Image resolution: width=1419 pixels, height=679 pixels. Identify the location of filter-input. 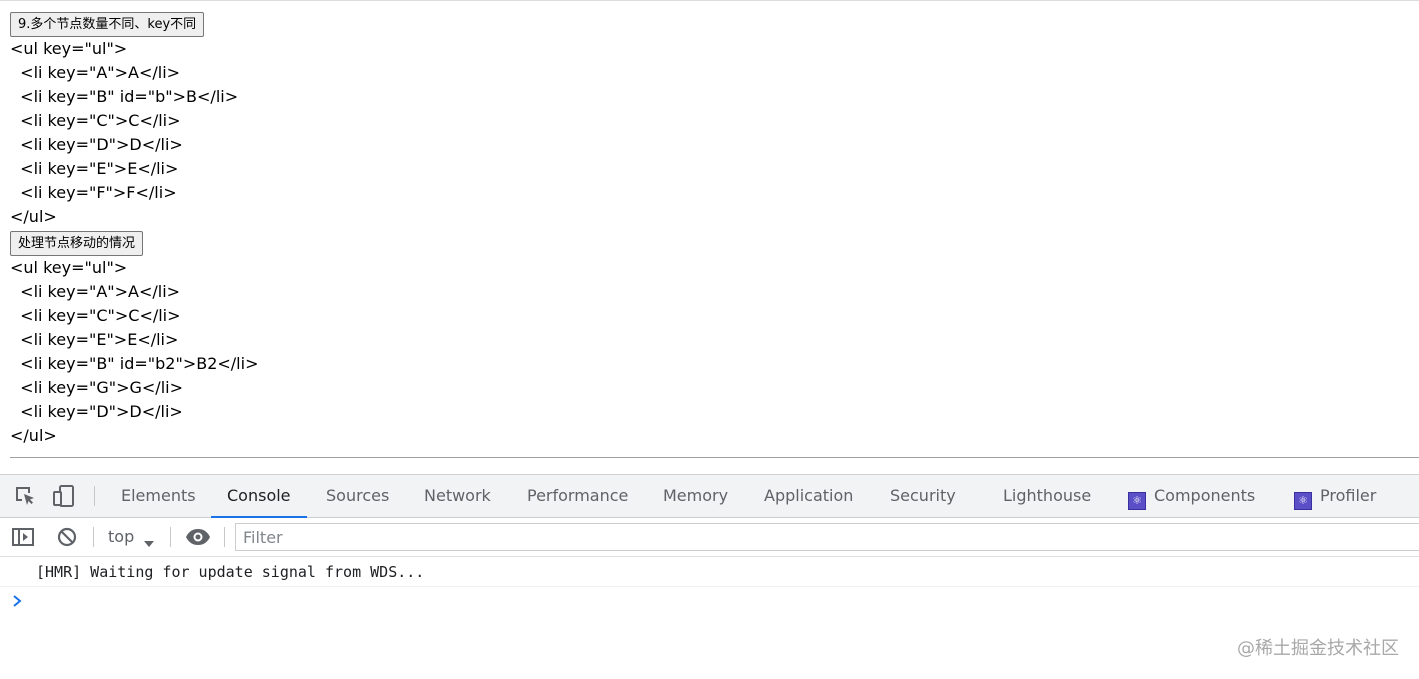
(827, 537).